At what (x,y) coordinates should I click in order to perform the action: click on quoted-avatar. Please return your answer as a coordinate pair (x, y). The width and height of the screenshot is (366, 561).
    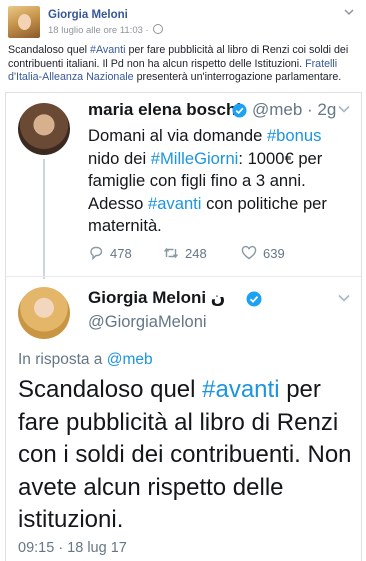
    Looking at the image, I should click on (44, 129).